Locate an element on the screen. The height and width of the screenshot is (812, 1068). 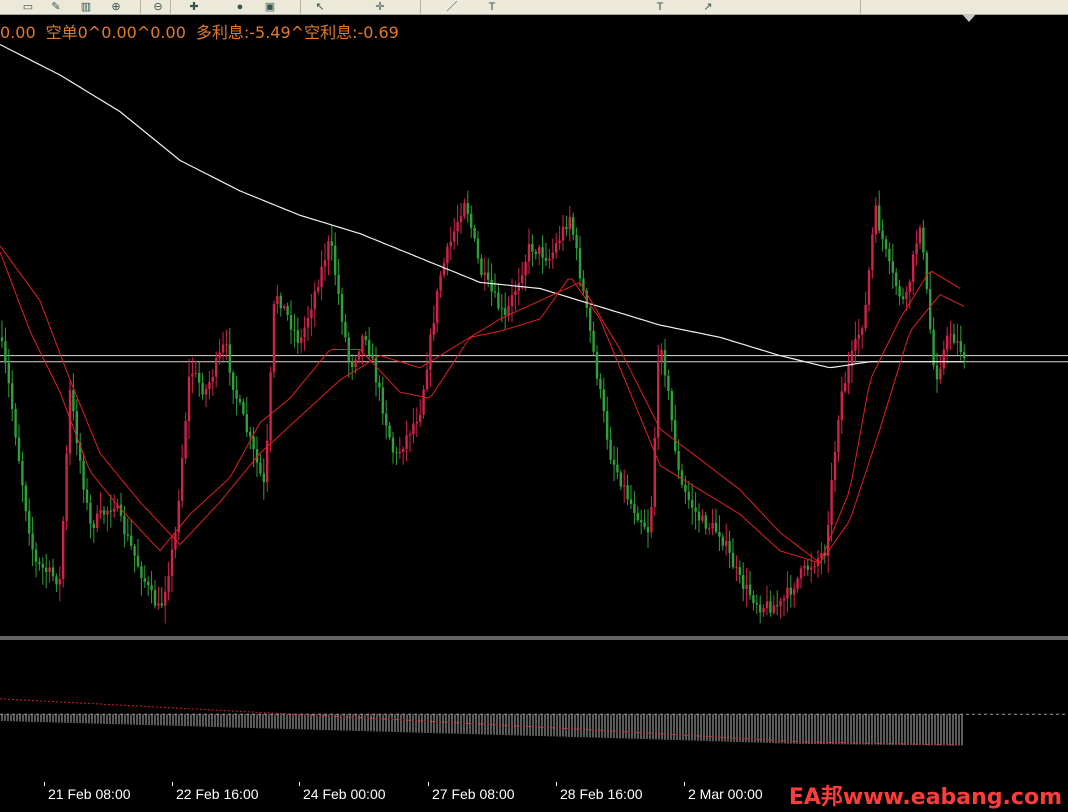
crosshair-icon: ✛ is located at coordinates (380, 7).